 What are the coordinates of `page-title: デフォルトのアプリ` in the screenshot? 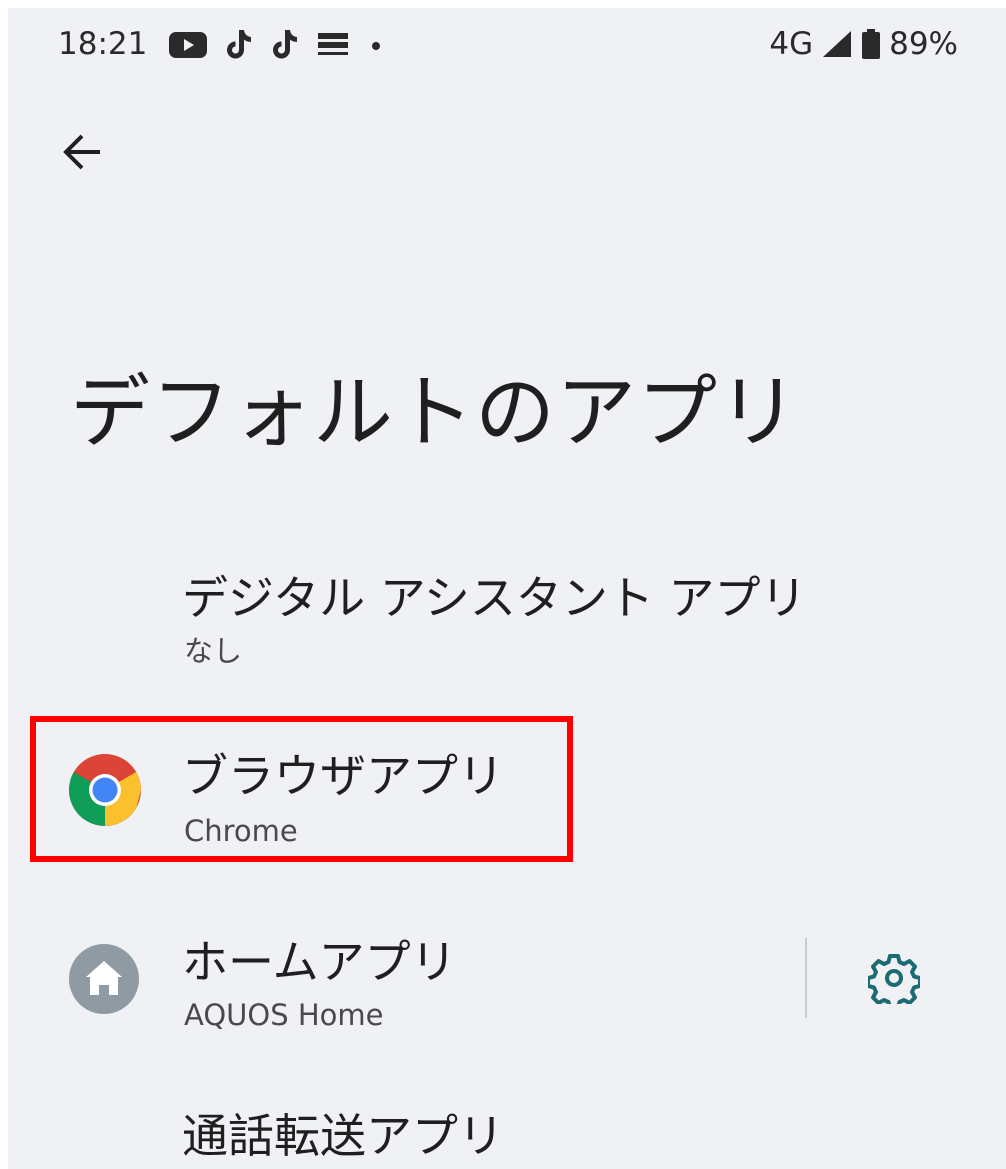 It's located at (434, 412).